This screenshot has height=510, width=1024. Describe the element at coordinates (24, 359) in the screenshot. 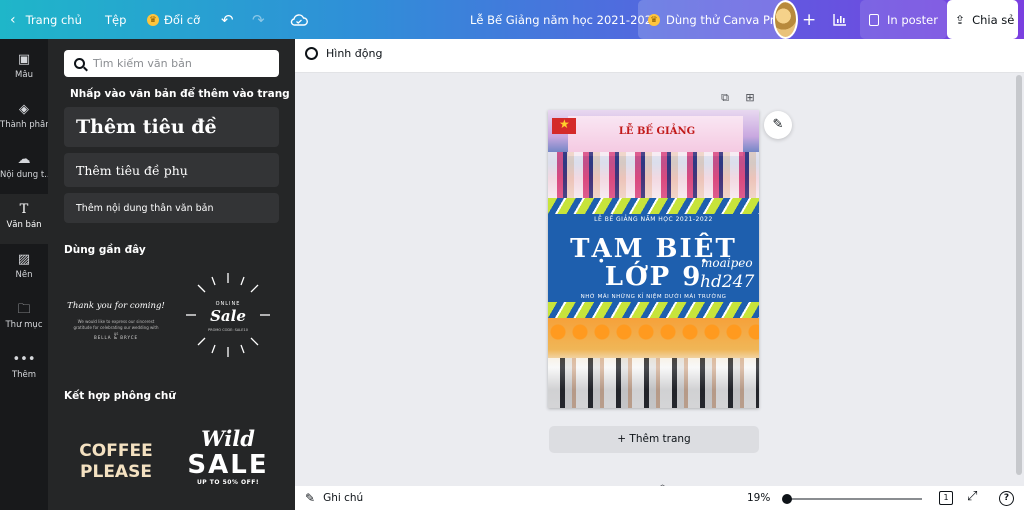

I see `more-icon: •••` at that location.